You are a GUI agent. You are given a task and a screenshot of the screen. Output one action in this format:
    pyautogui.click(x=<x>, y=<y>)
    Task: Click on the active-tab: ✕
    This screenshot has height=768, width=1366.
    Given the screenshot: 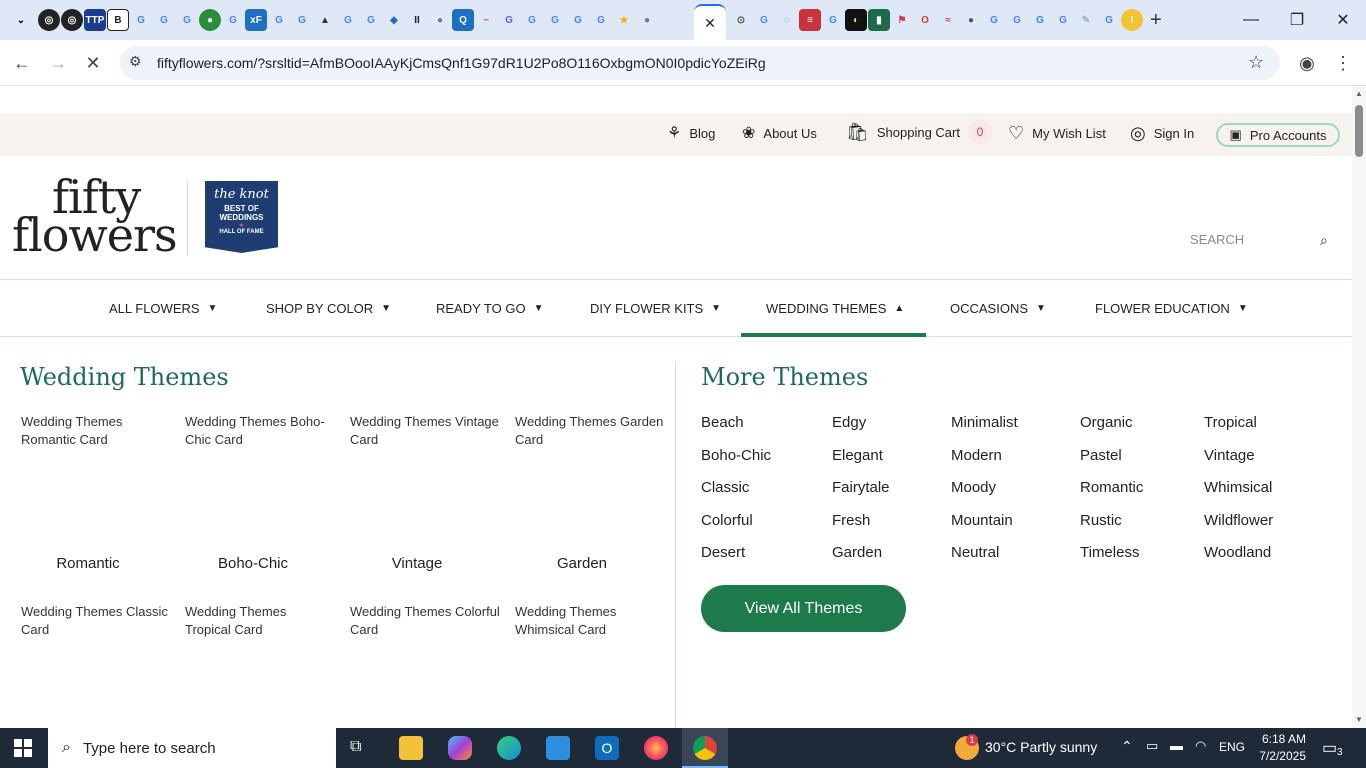 What is the action you would take?
    pyautogui.click(x=710, y=22)
    